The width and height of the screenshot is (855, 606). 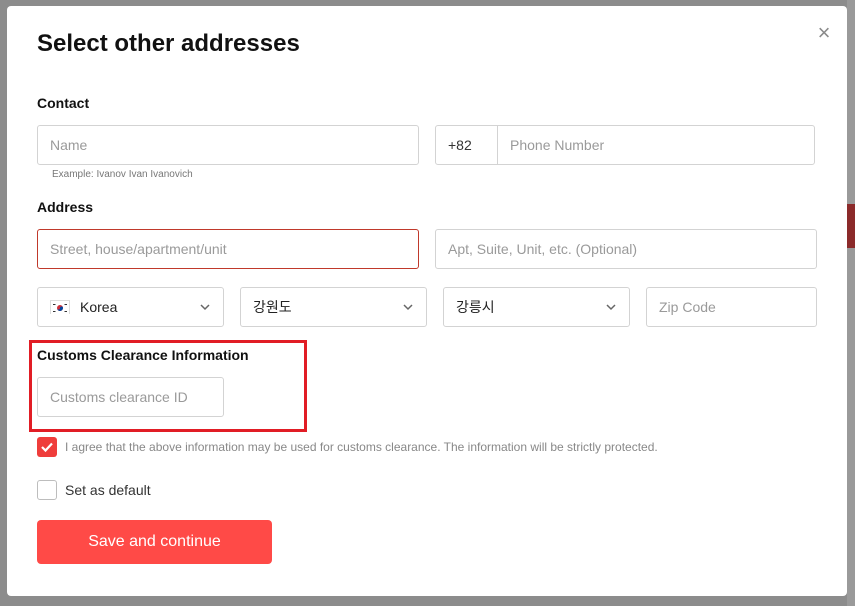 I want to click on name-input, so click(x=228, y=145).